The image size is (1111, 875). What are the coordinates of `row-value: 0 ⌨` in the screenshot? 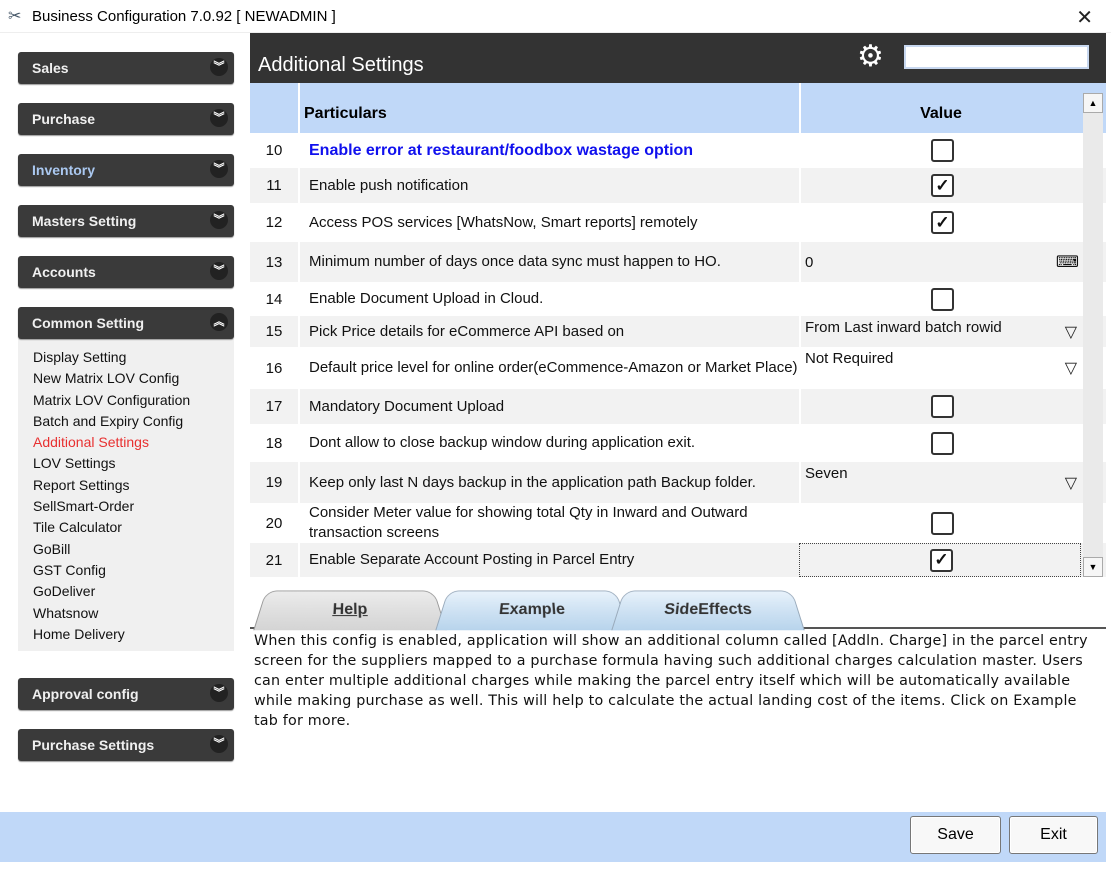 It's located at (940, 262).